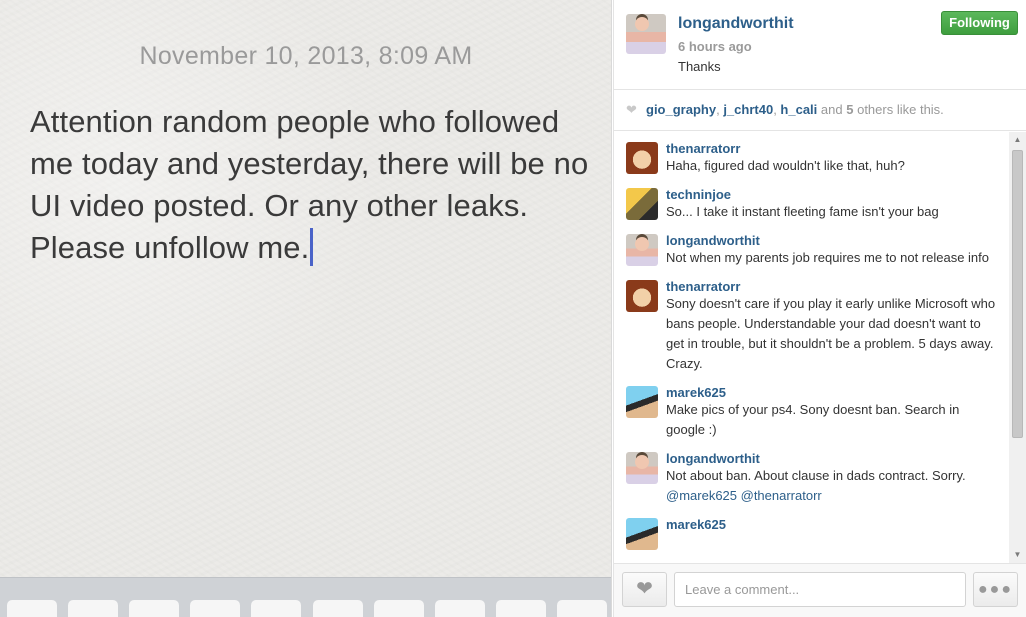  I want to click on scroll-thumb, so click(1017, 294).